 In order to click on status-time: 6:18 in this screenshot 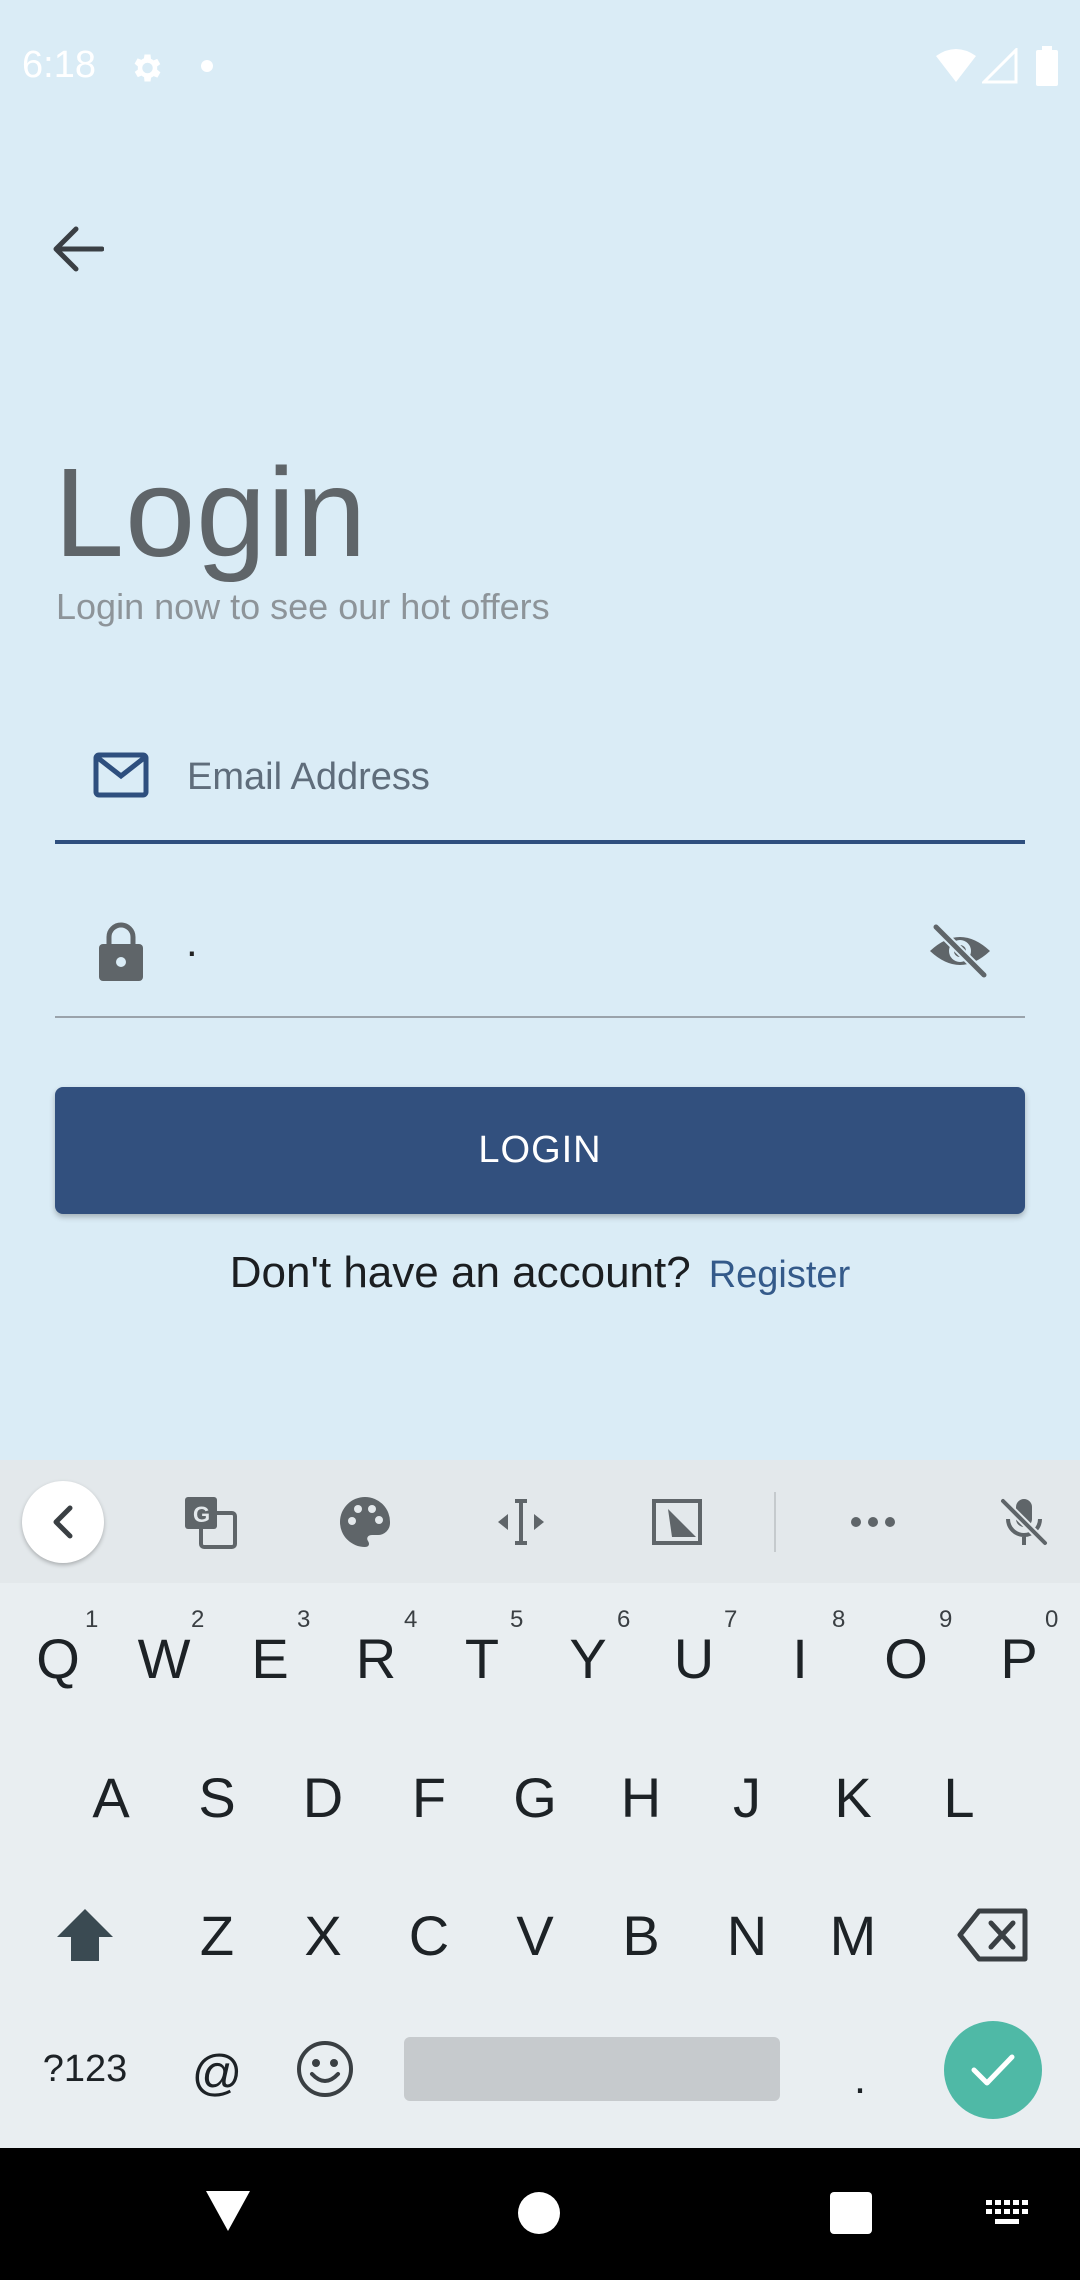, I will do `click(59, 65)`.